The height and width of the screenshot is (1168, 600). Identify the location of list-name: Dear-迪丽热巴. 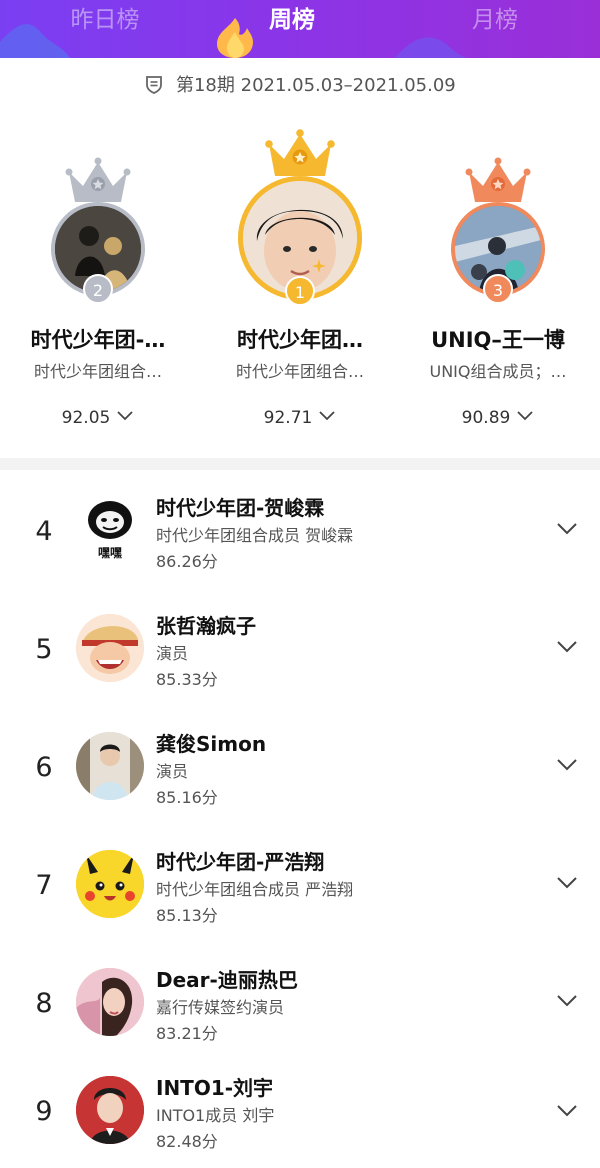
(227, 980).